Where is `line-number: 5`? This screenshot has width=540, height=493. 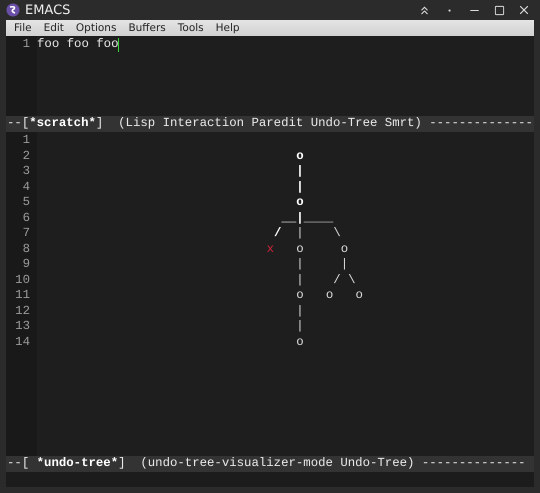 line-number: 5 is located at coordinates (26, 202).